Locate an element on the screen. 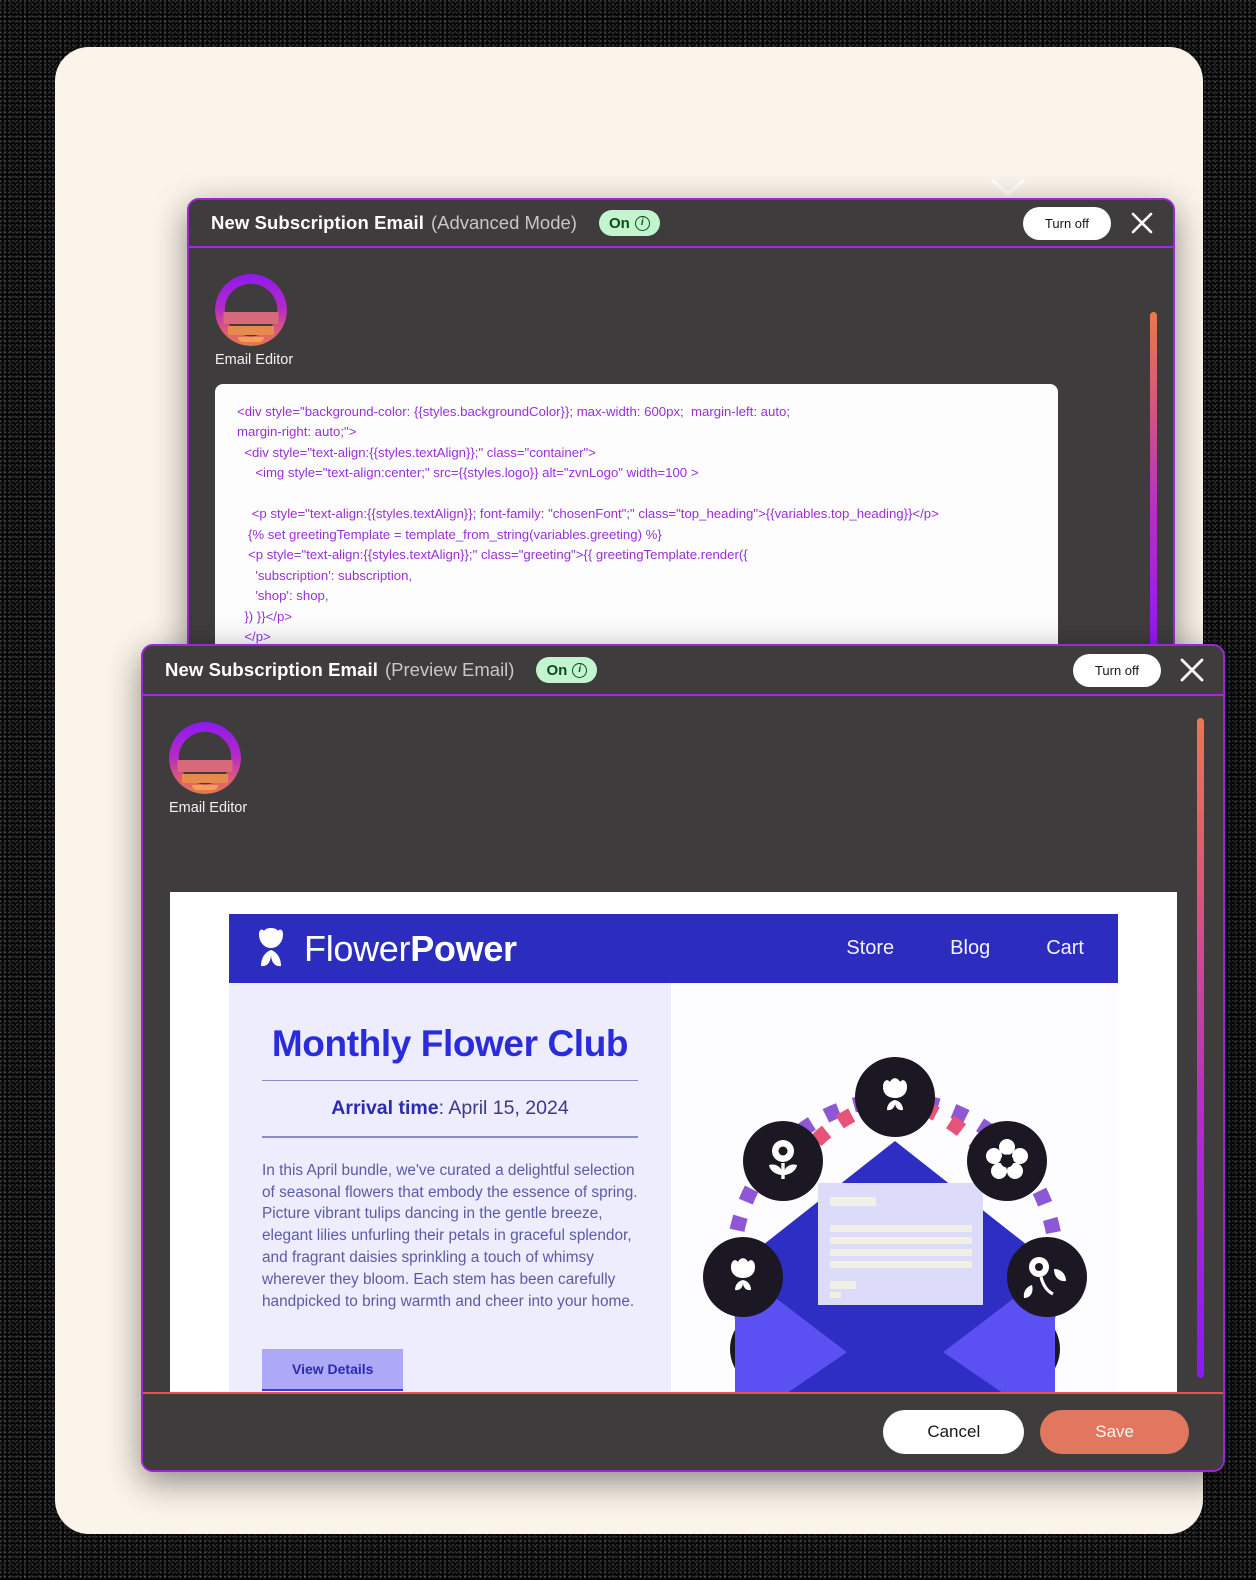  advanced-turn-off-button: Turn off is located at coordinates (1066, 223).